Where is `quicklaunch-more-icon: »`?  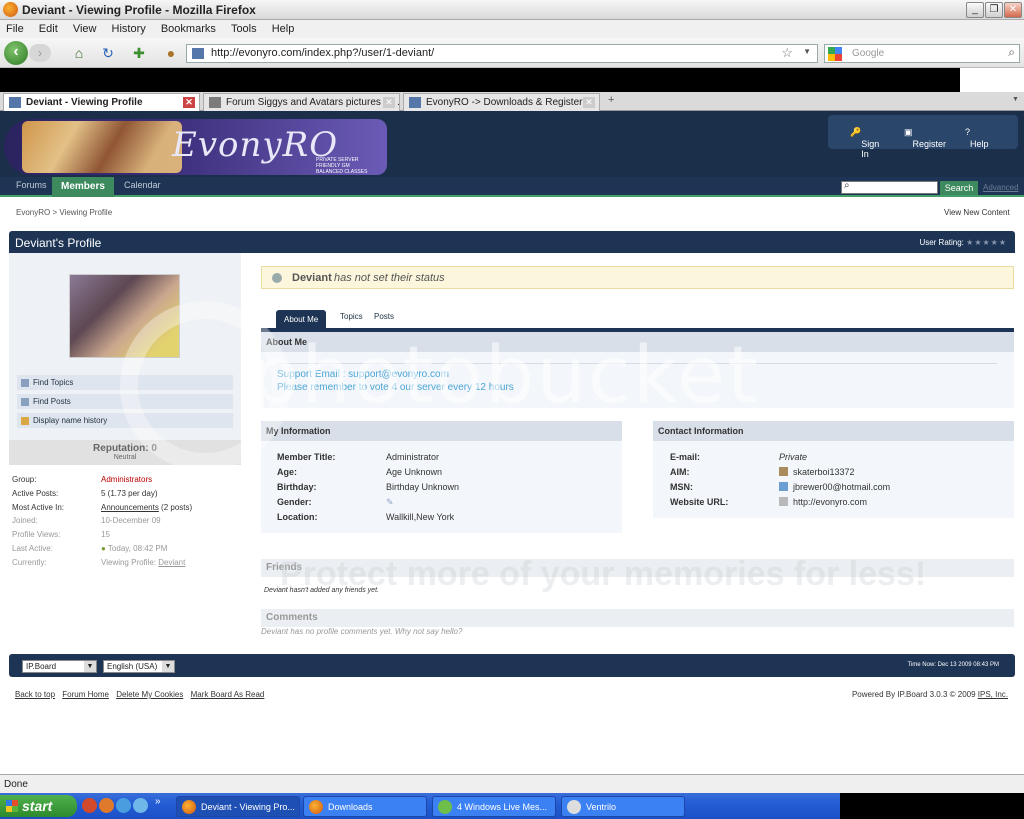
quicklaunch-more-icon: » is located at coordinates (158, 801).